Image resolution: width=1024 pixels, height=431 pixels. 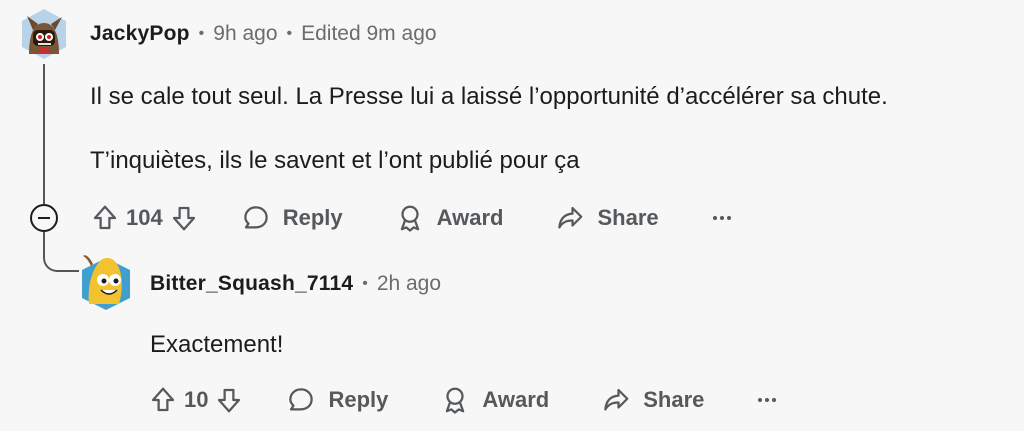 I want to click on comment-header: Bitter_Squash_7114 • 2h ago, so click(x=295, y=284).